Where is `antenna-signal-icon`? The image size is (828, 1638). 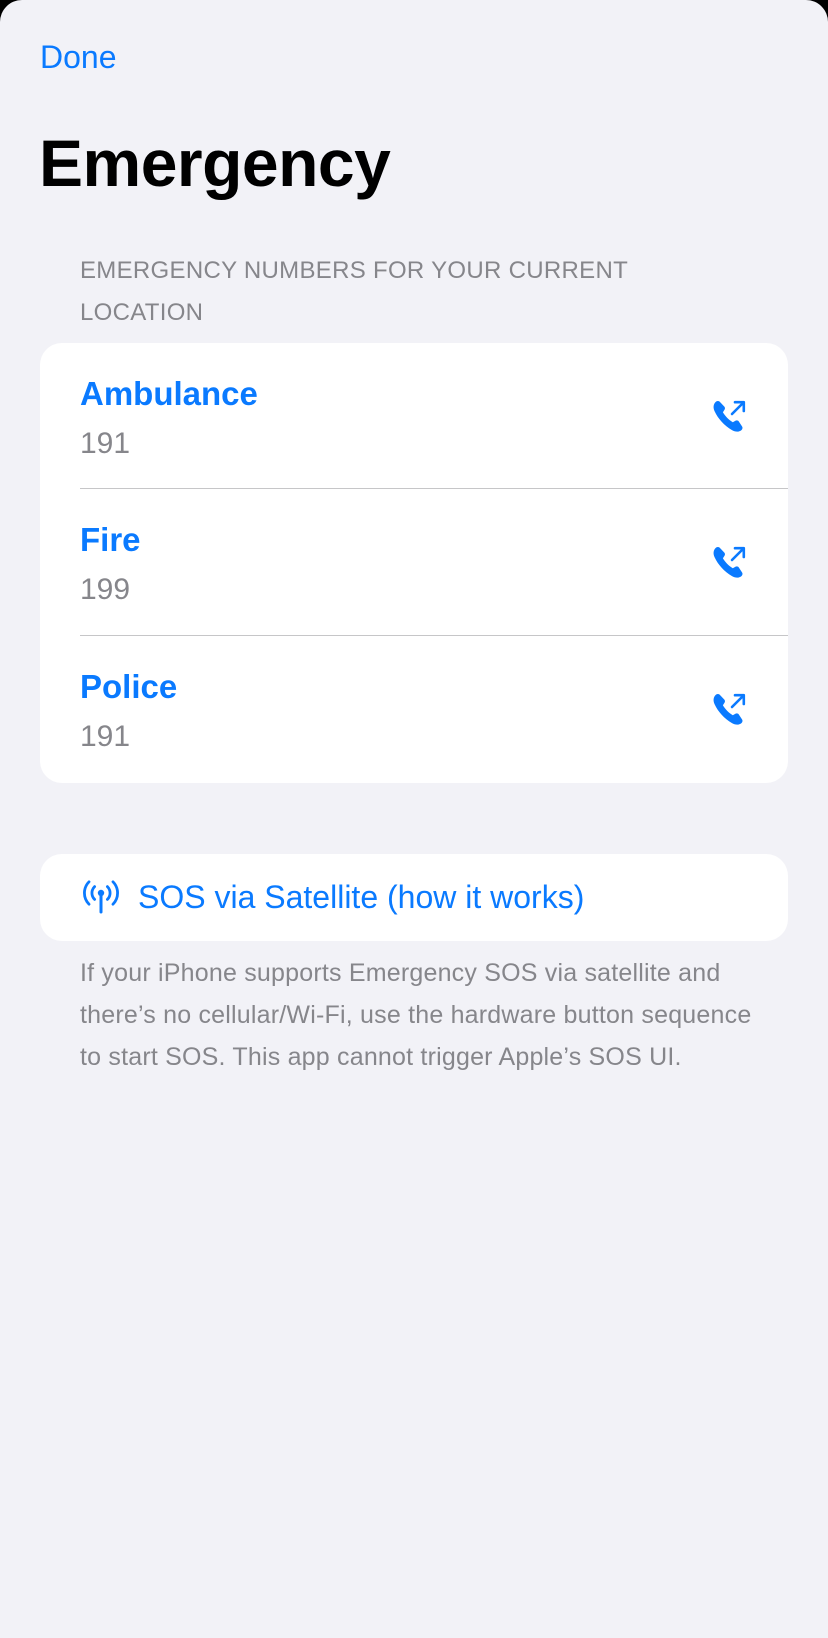 antenna-signal-icon is located at coordinates (101, 897).